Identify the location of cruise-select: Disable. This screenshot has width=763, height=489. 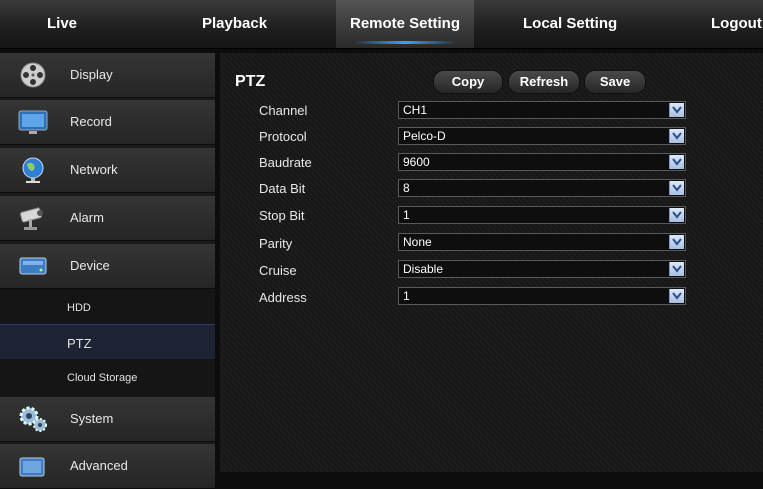
(542, 269).